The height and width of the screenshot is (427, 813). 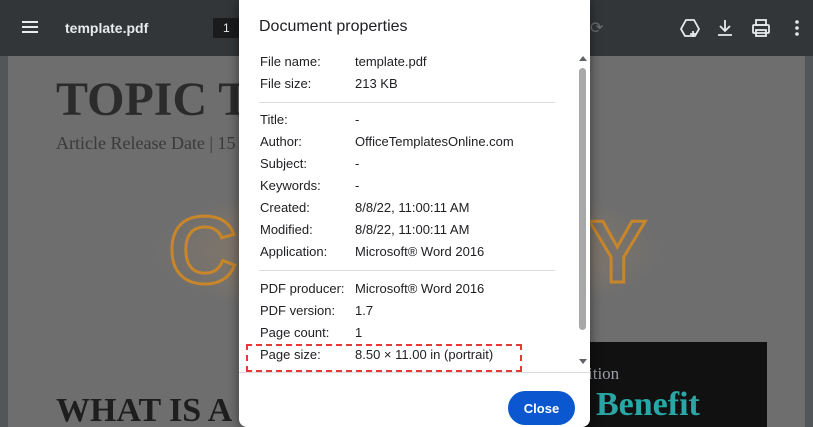 What do you see at coordinates (290, 61) in the screenshot?
I see `prop-key: File name:` at bounding box center [290, 61].